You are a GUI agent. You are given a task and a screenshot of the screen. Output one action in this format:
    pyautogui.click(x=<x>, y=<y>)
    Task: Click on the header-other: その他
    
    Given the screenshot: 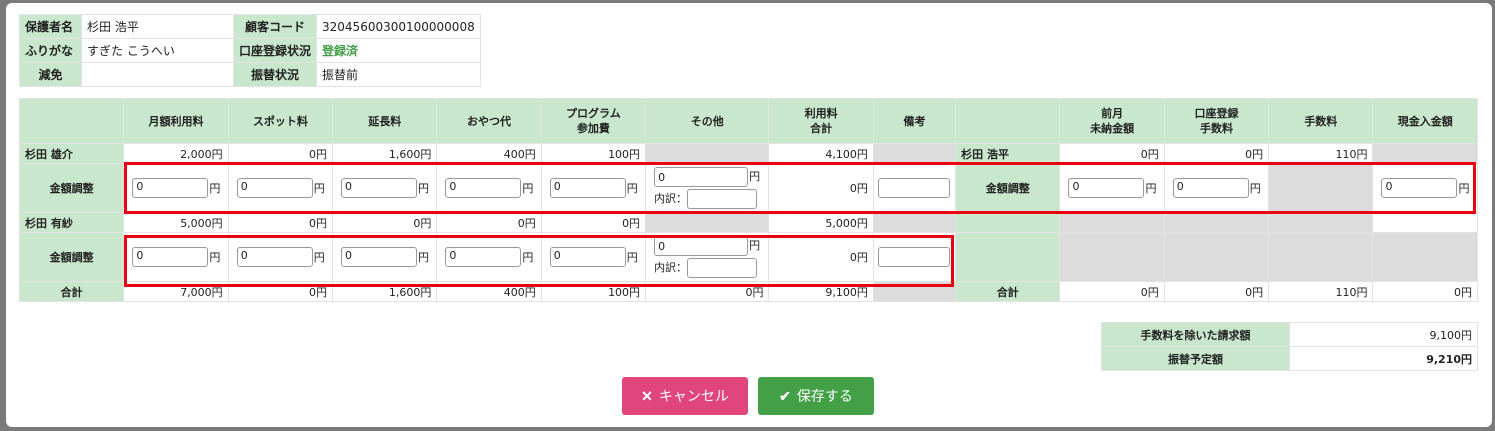 What is the action you would take?
    pyautogui.click(x=707, y=121)
    